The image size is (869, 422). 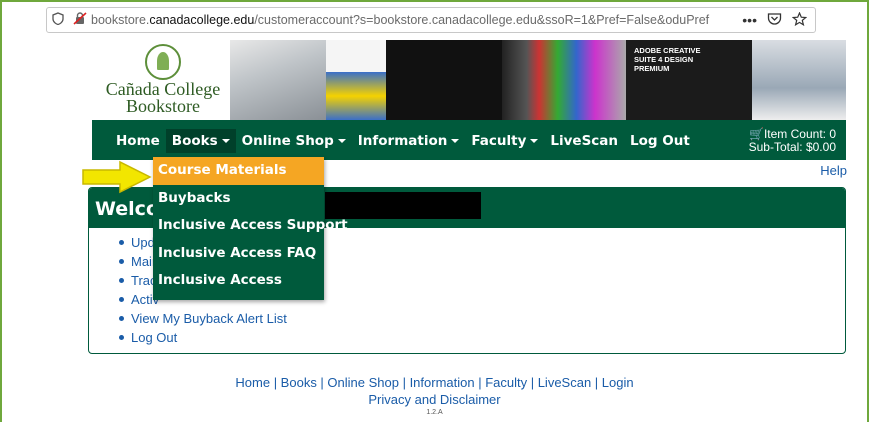 I want to click on account-link-buyback-alert: View My Buyback Alert List, so click(x=203, y=318).